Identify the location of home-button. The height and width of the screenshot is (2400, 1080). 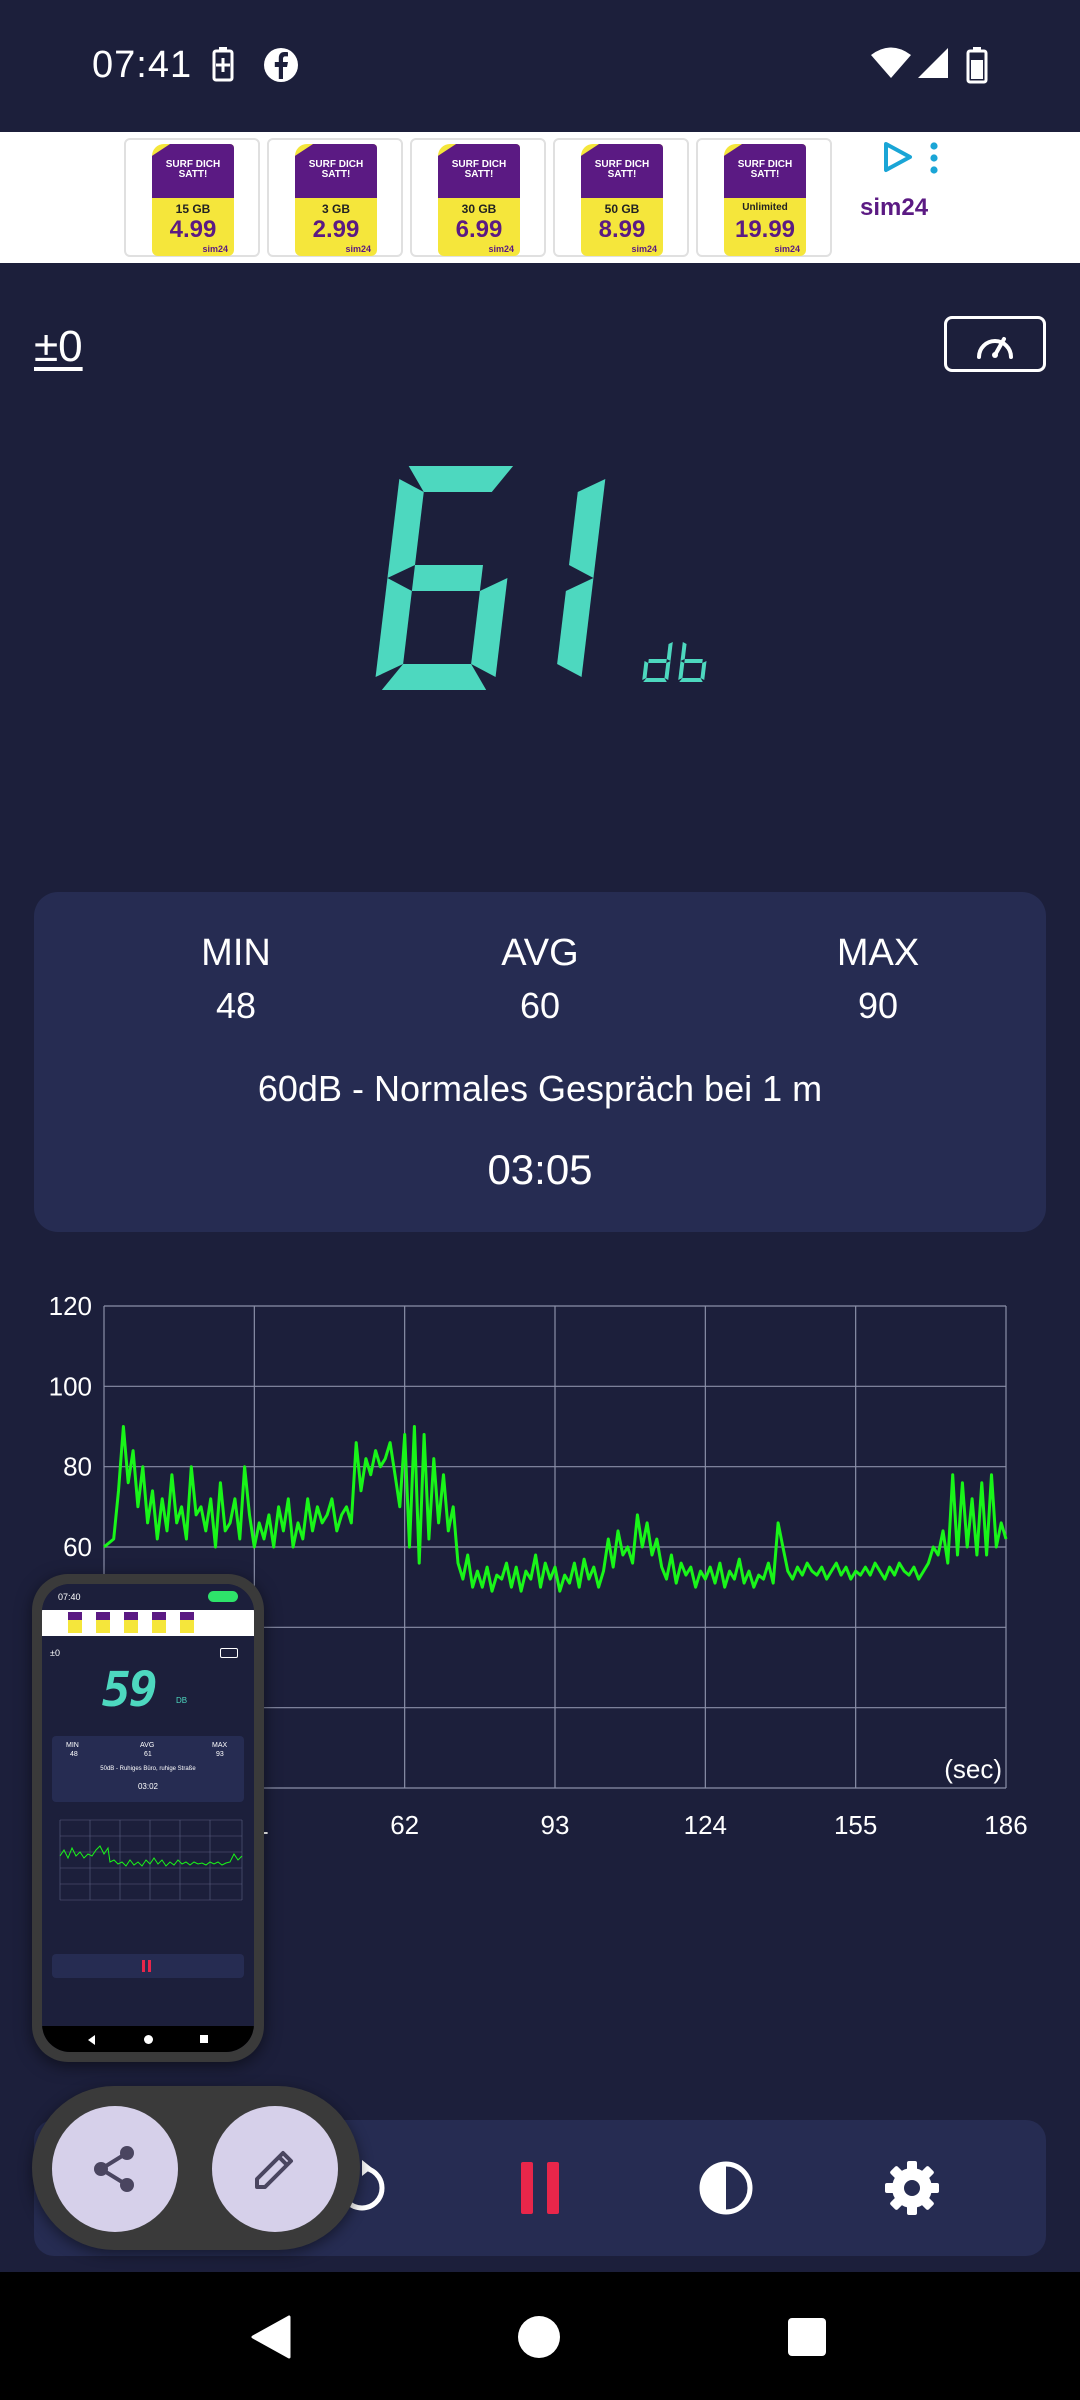
(539, 2337).